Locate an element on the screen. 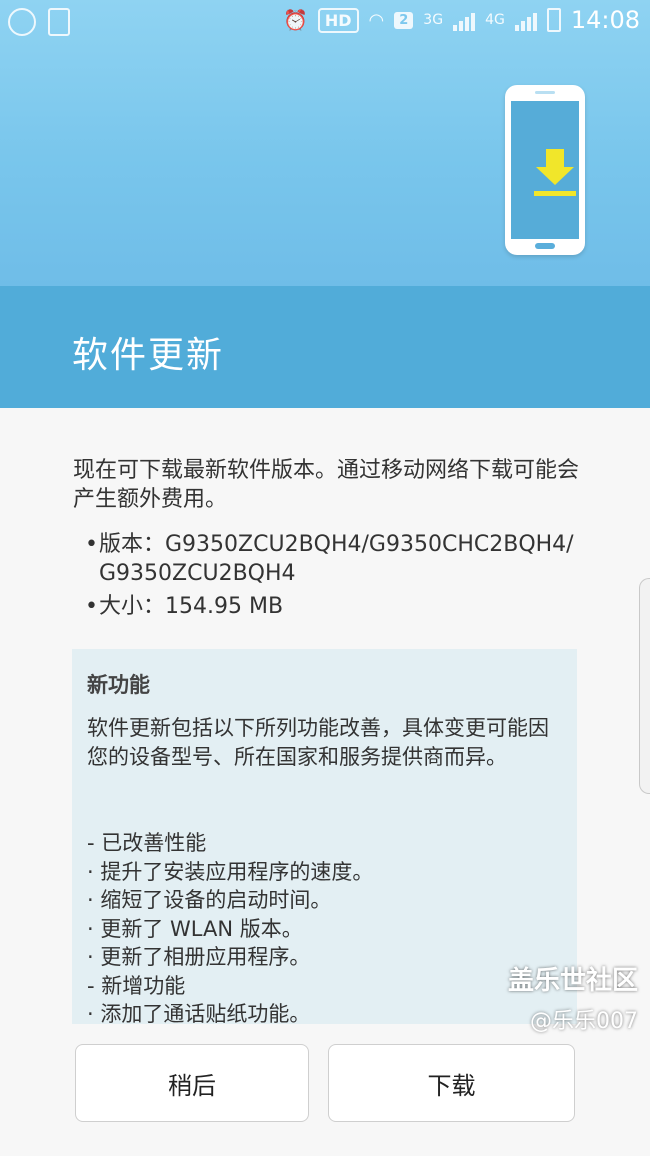 The height and width of the screenshot is (1156, 650). download-button: 下载 is located at coordinates (451, 1083).